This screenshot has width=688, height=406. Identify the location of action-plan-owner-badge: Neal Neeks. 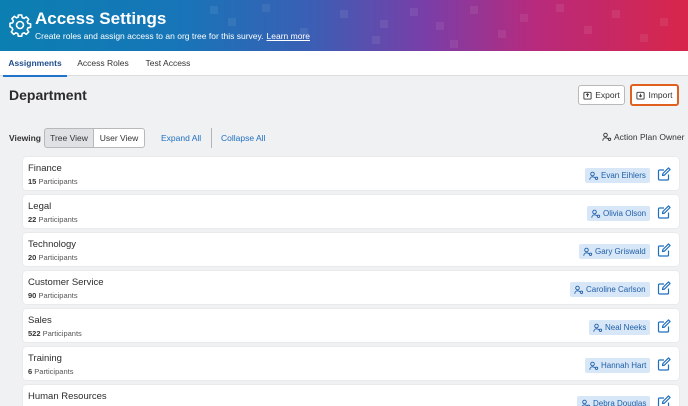
(620, 327).